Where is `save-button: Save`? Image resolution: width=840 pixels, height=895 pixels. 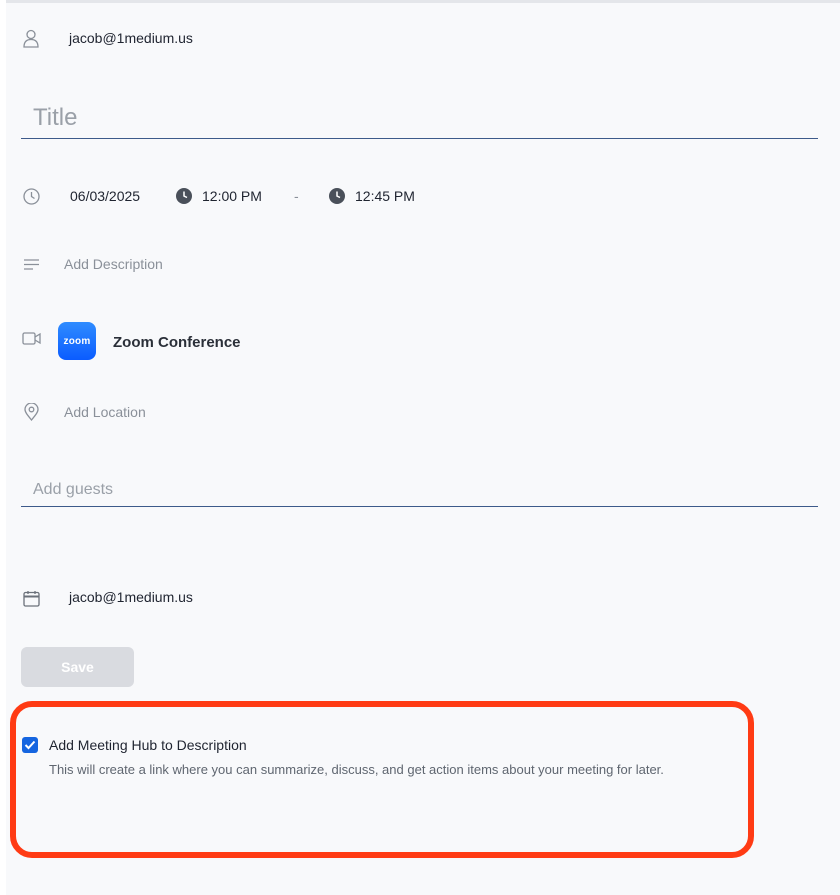 save-button: Save is located at coordinates (77, 667).